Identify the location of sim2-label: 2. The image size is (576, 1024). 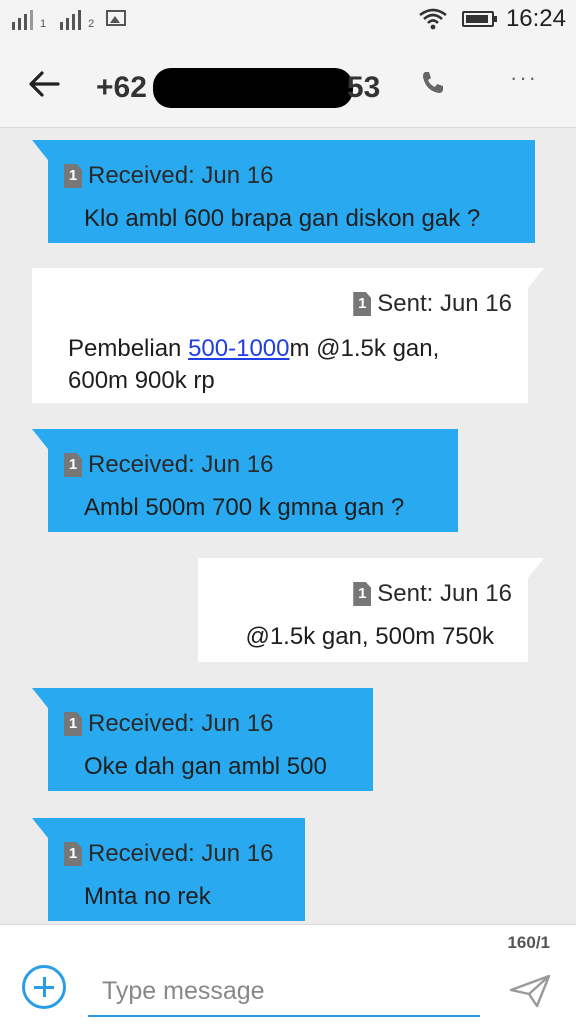
(91, 24).